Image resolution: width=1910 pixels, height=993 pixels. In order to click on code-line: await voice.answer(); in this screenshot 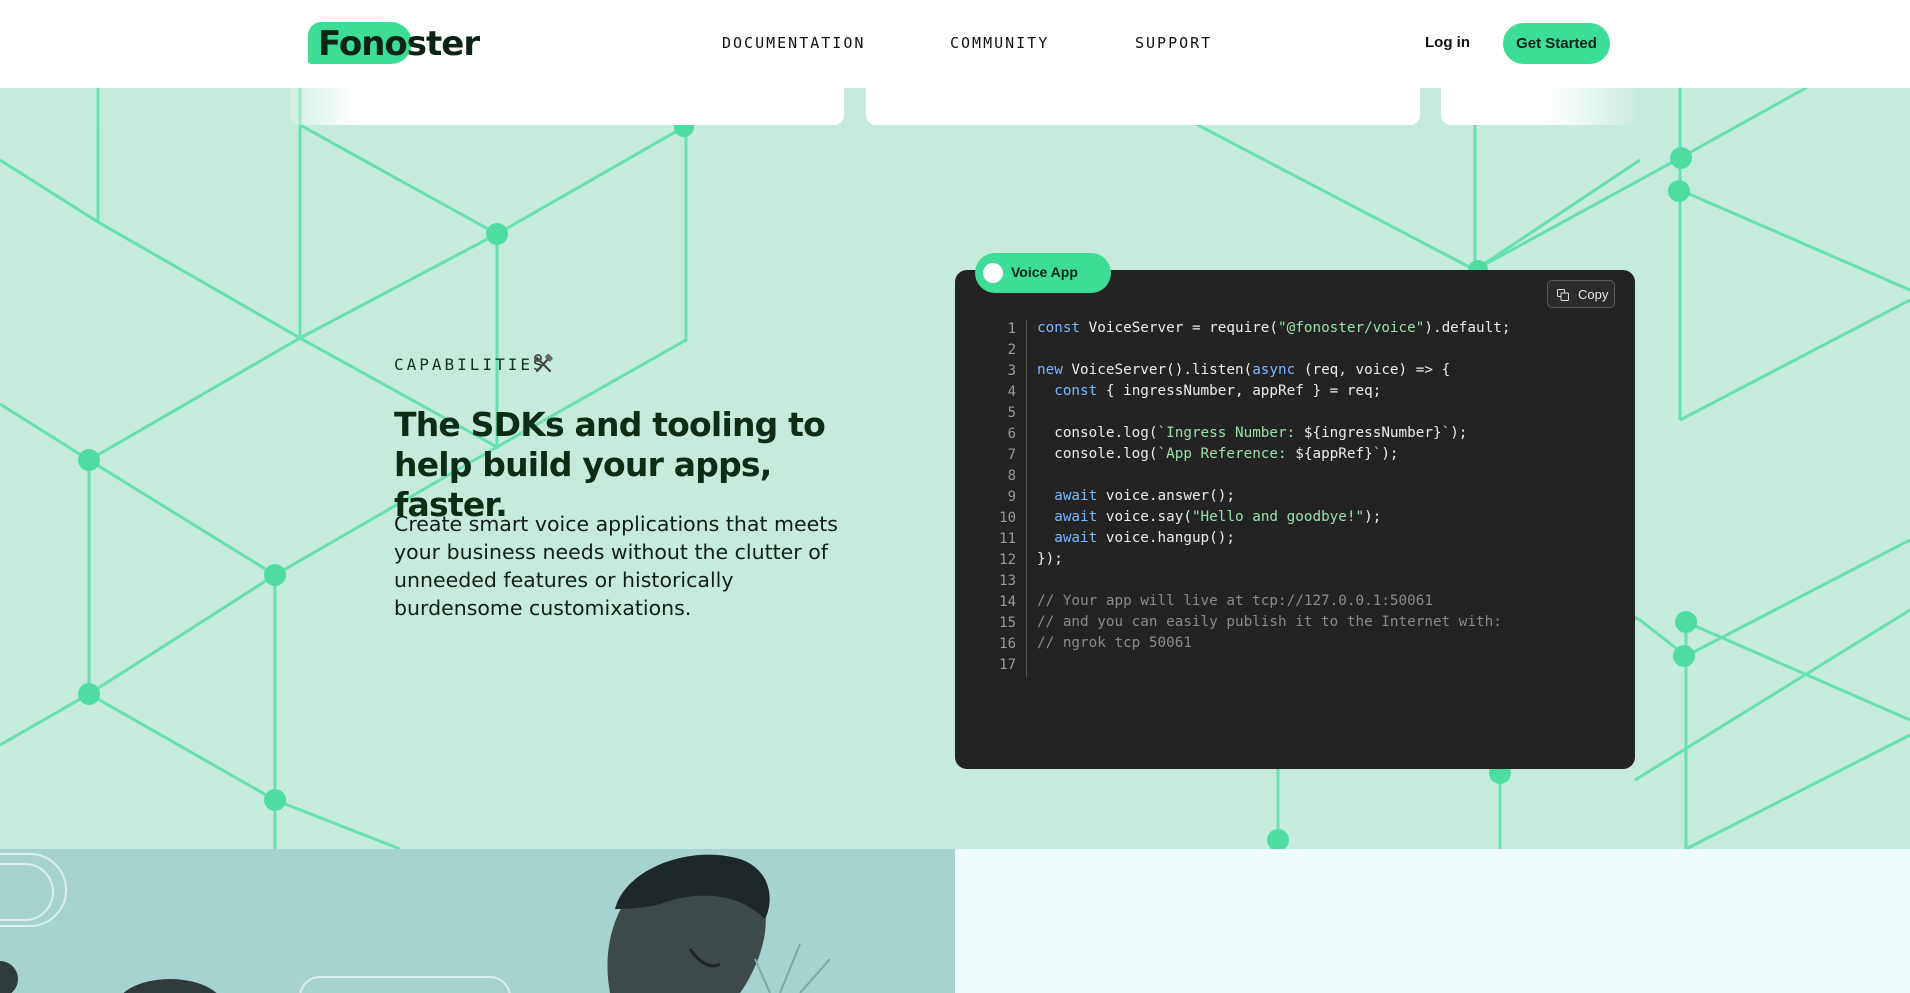, I will do `click(1144, 496)`.